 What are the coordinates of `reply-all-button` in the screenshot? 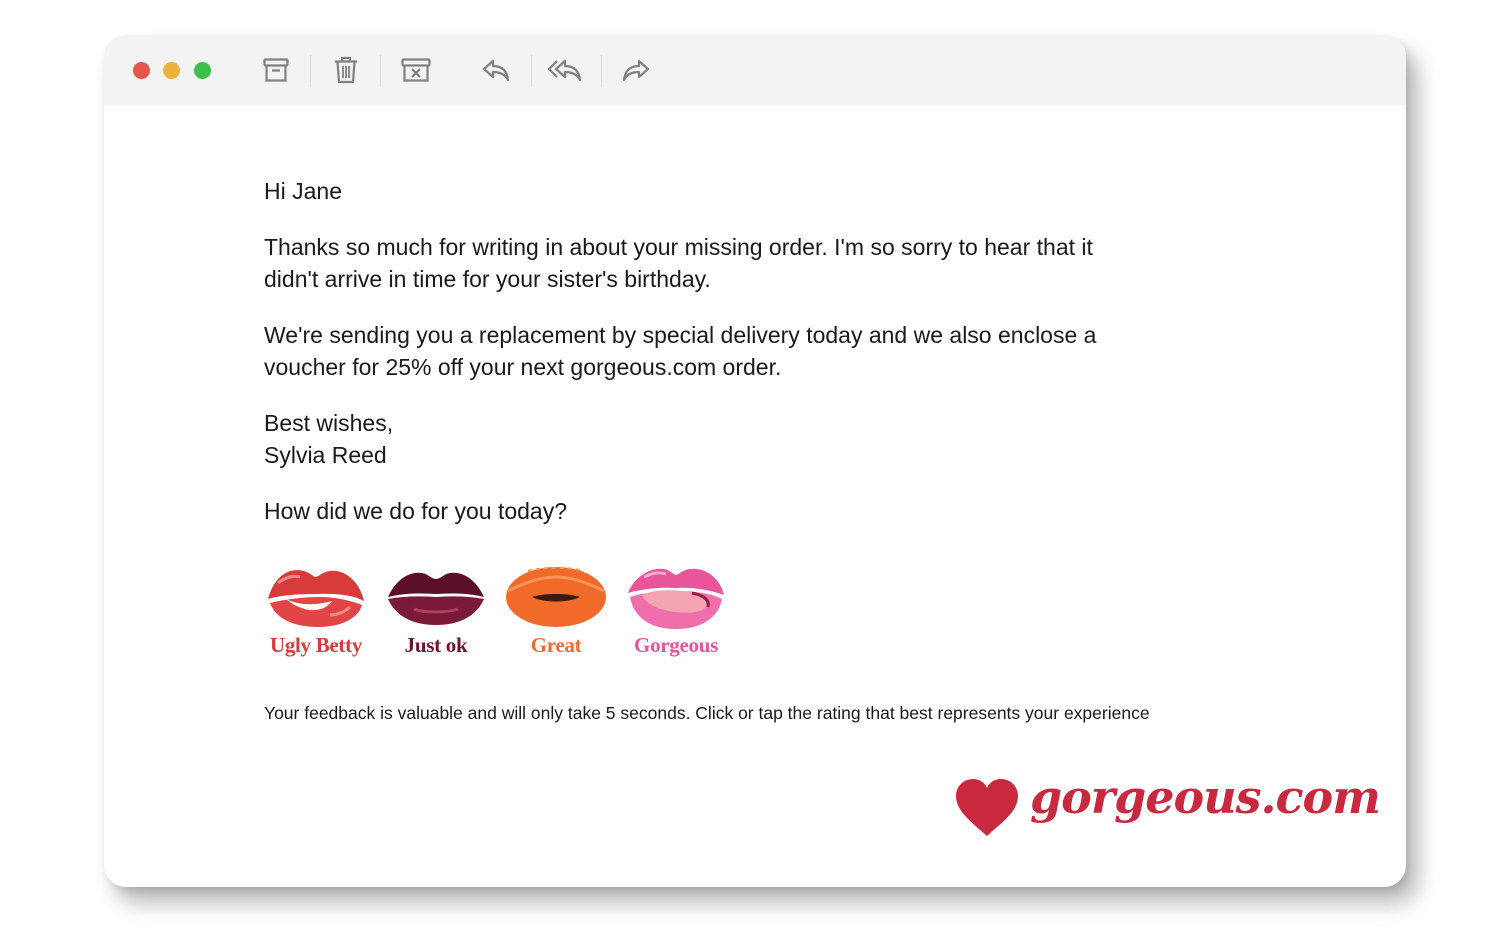 It's located at (565, 70).